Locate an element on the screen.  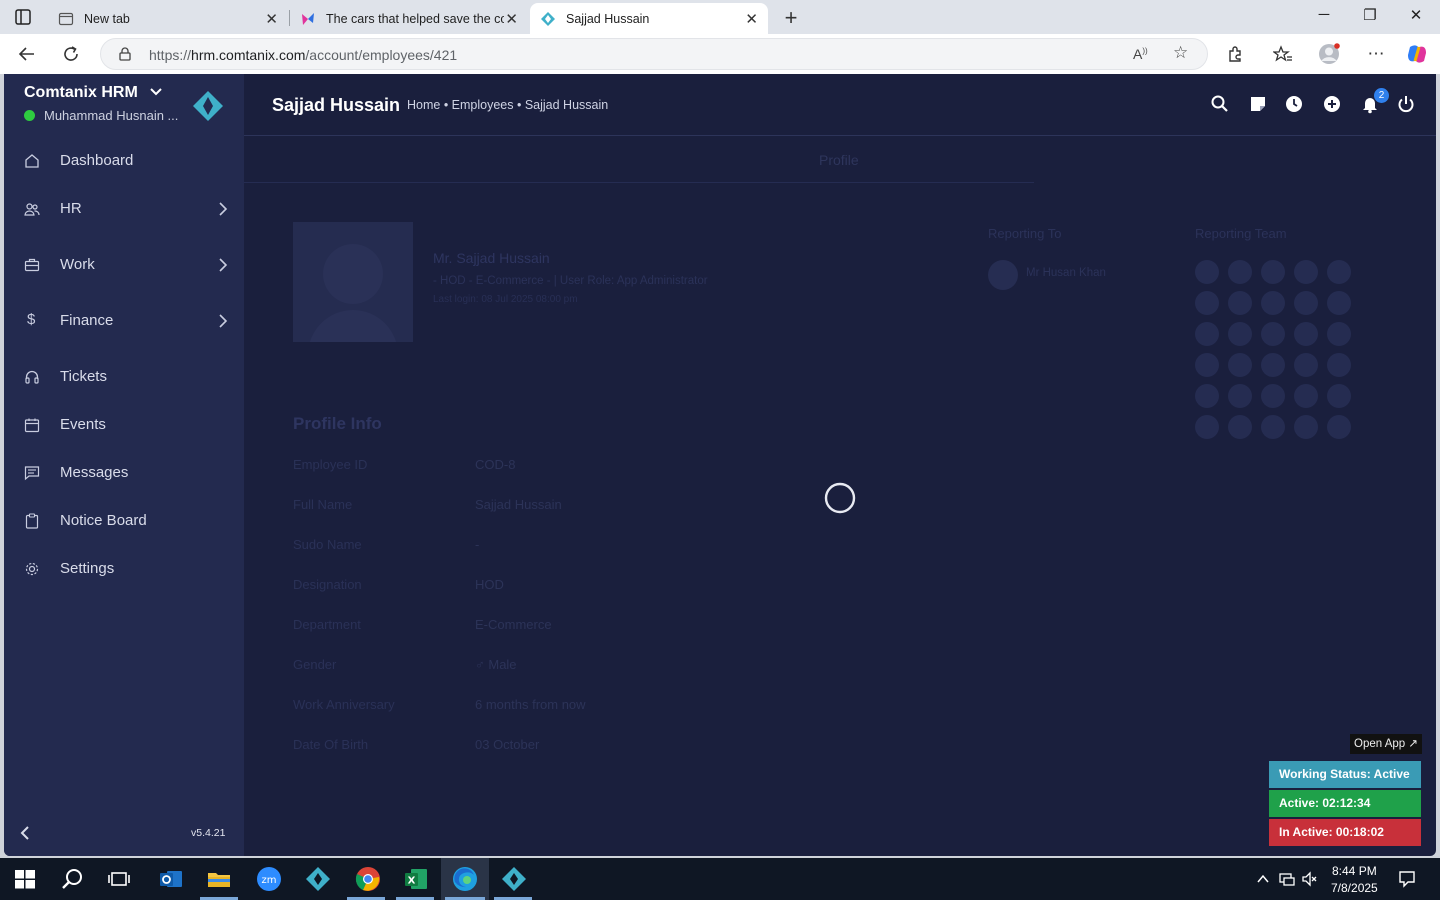
profile-avatar is located at coordinates (1329, 54).